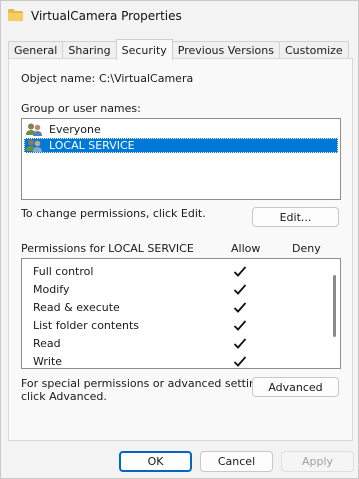  Describe the element at coordinates (113, 213) in the screenshot. I see `change-permissions-text: To change permissions, click Edit.` at that location.